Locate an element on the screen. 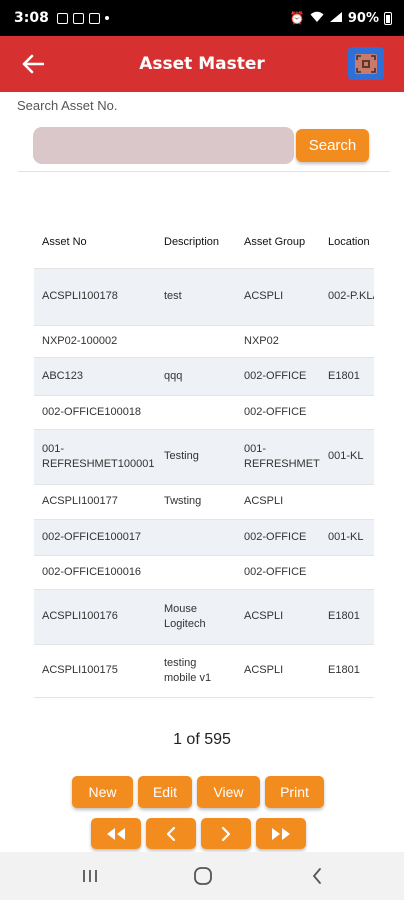 This screenshot has width=404, height=900. app-bar: Asset Master is located at coordinates (202, 64).